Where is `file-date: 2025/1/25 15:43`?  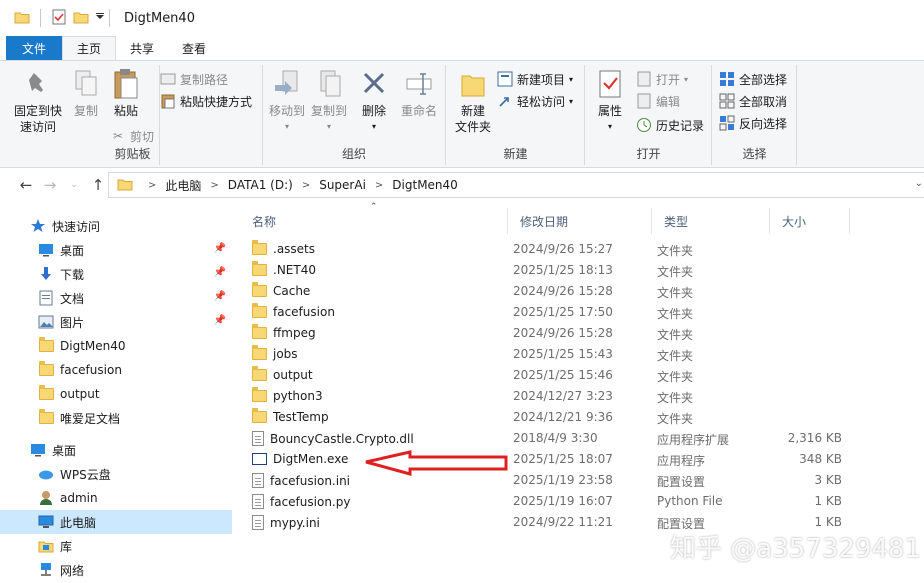 file-date: 2025/1/25 15:43 is located at coordinates (563, 354).